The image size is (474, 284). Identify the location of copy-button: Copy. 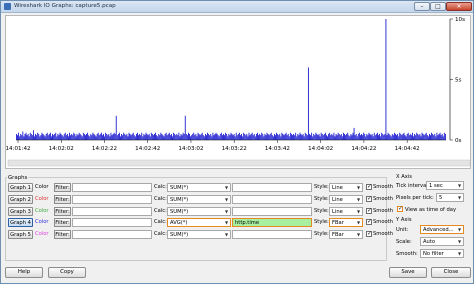
(67, 272).